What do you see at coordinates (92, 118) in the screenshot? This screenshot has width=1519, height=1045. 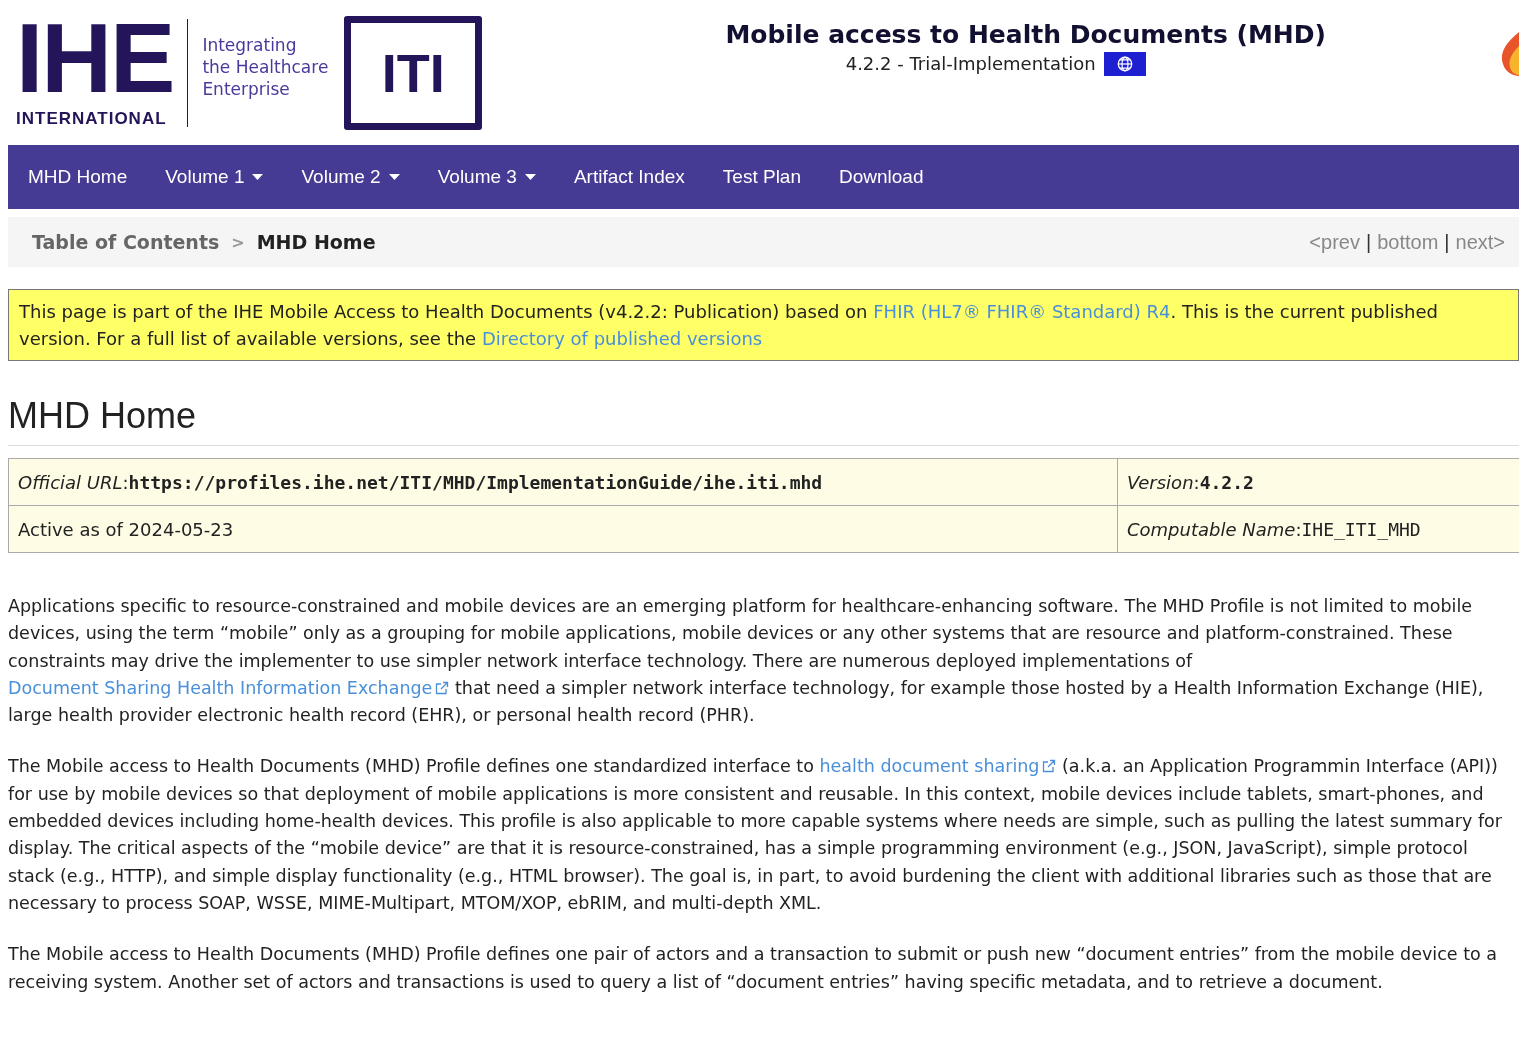 I see `logo-subtitle: INTERNATIONAL` at bounding box center [92, 118].